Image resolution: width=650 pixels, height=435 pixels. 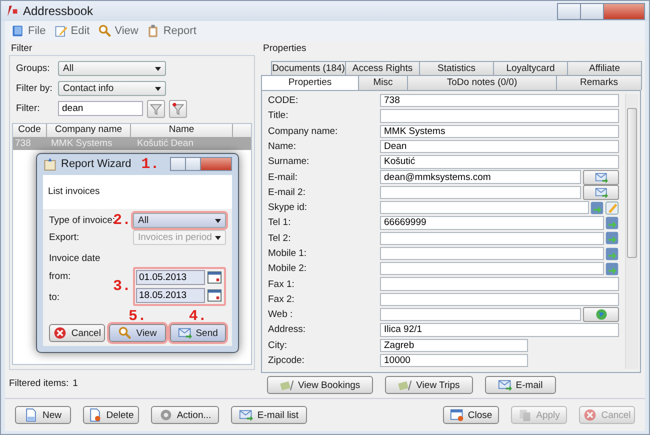 What do you see at coordinates (43, 415) in the screenshot?
I see `toolbar-button: New` at bounding box center [43, 415].